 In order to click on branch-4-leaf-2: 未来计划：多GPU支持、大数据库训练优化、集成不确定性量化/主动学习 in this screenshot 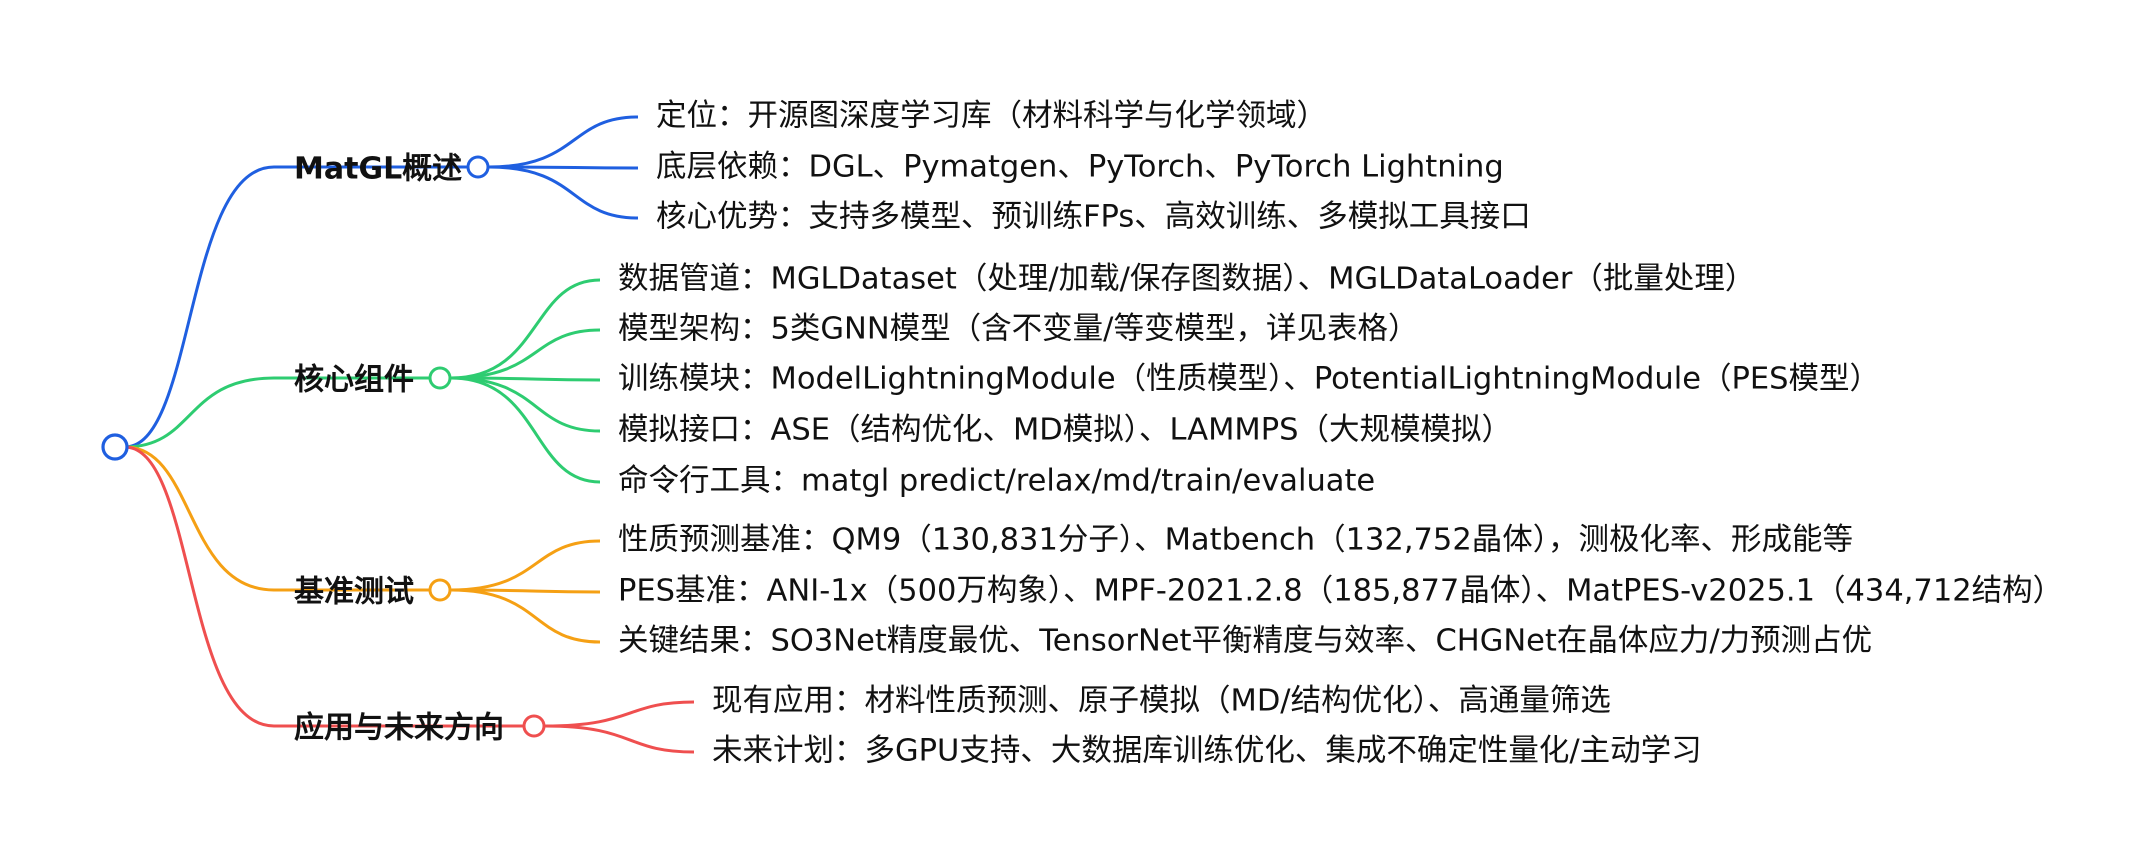, I will do `click(1207, 751)`.